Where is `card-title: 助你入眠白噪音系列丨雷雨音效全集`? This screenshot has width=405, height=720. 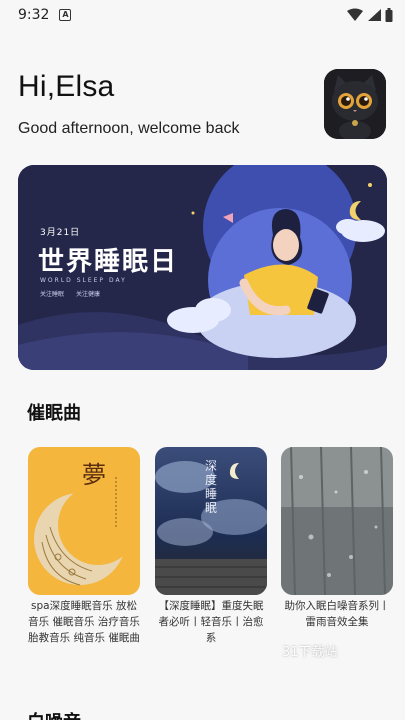 card-title: 助你入眠白噪音系列丨雷雨音效全集 is located at coordinates (337, 614).